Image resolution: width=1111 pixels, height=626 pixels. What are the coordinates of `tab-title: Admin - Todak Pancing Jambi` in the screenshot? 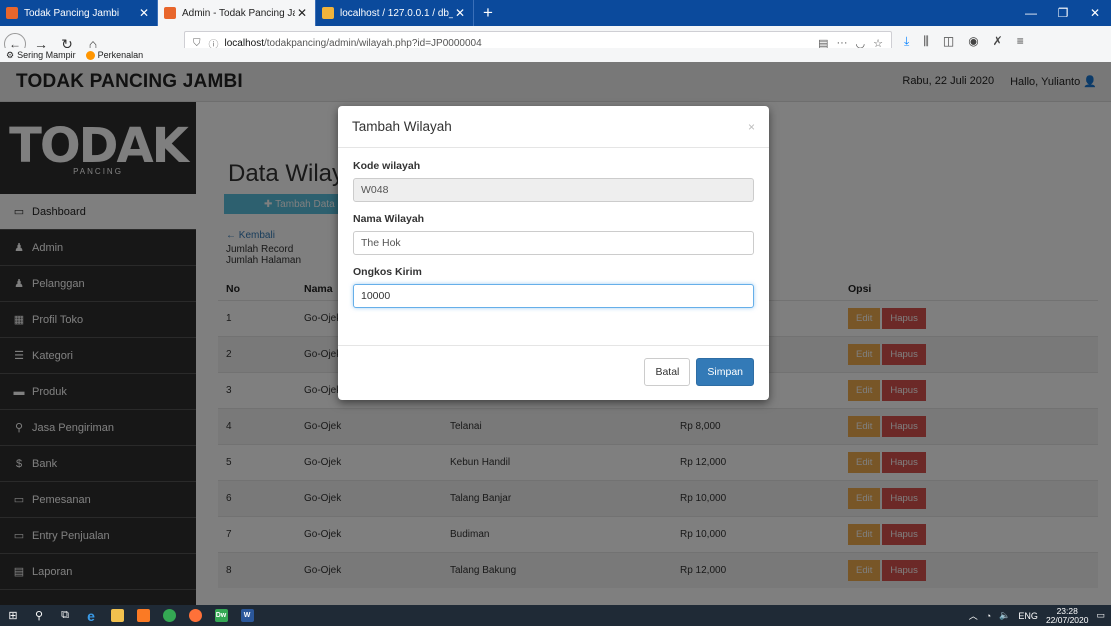 It's located at (238, 13).